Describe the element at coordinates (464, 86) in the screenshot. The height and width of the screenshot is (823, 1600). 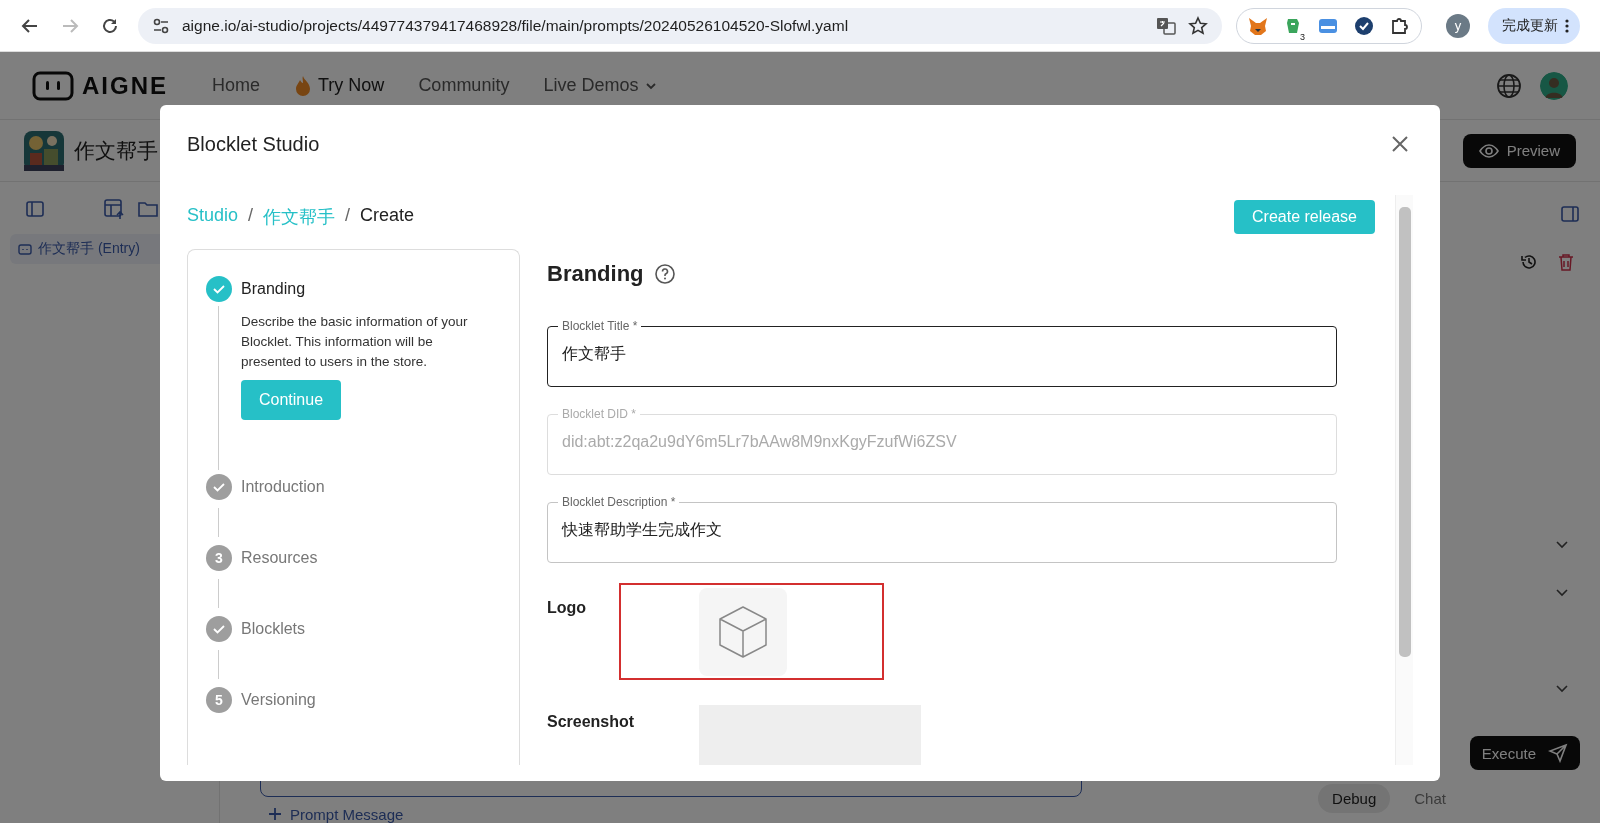
I see `nav-link: Community` at that location.